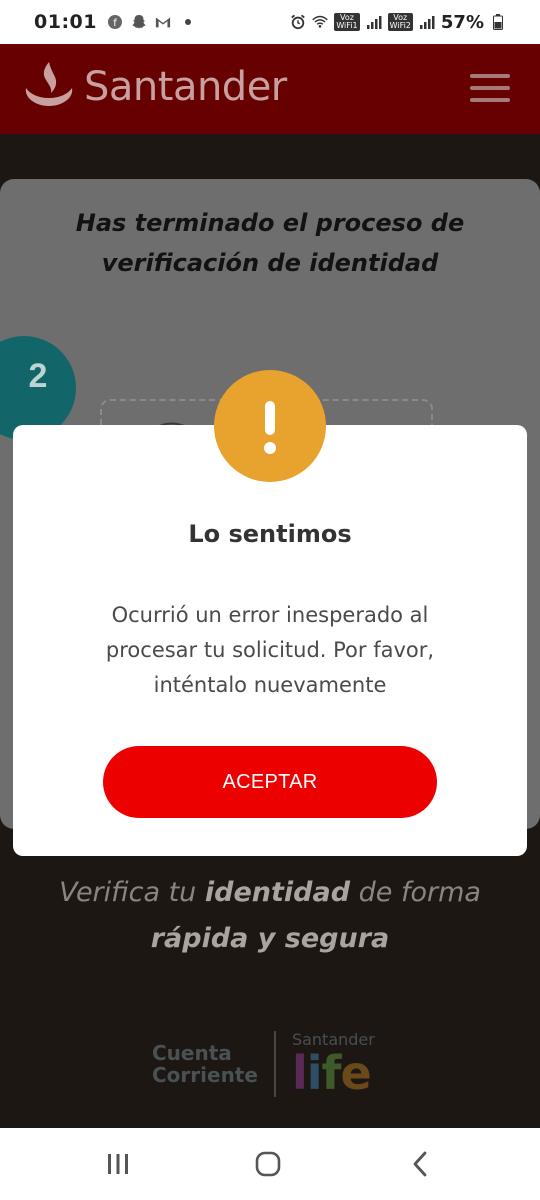 This screenshot has width=540, height=1200. Describe the element at coordinates (298, 22) in the screenshot. I see `alarm-icon` at that location.